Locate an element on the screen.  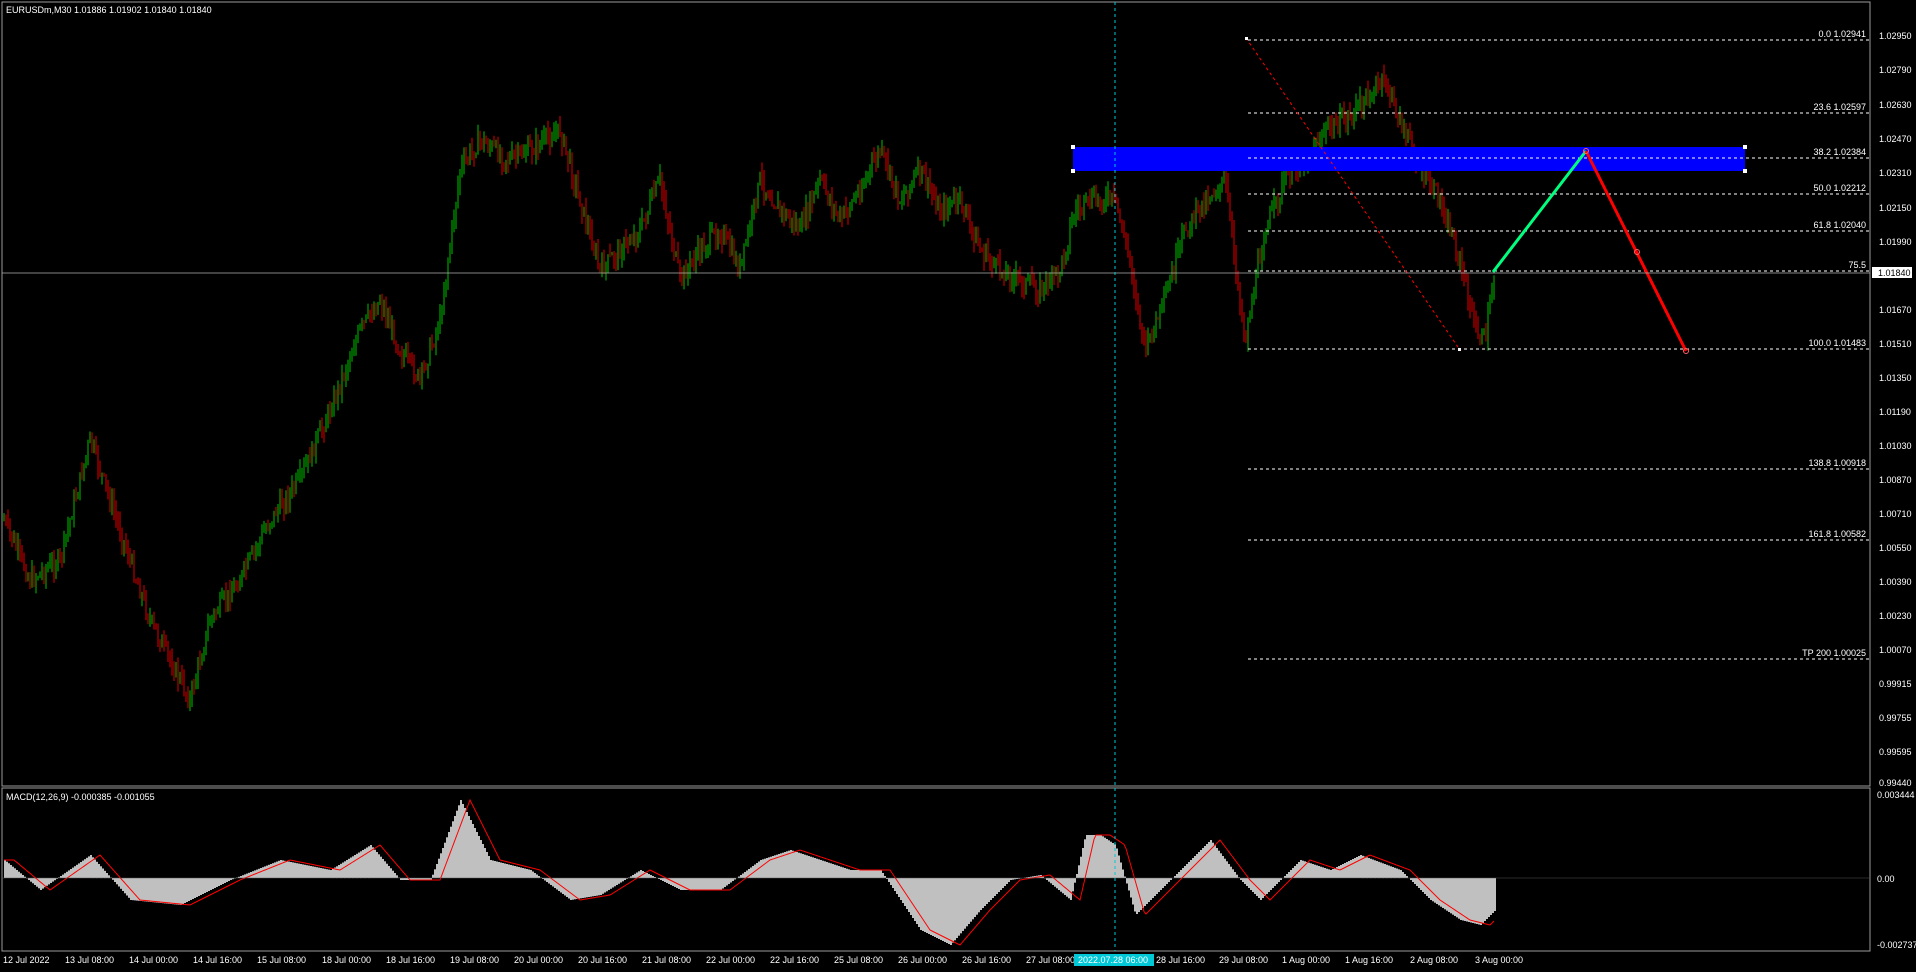
time-tick: 14 Jul 16:00 is located at coordinates (217, 960).